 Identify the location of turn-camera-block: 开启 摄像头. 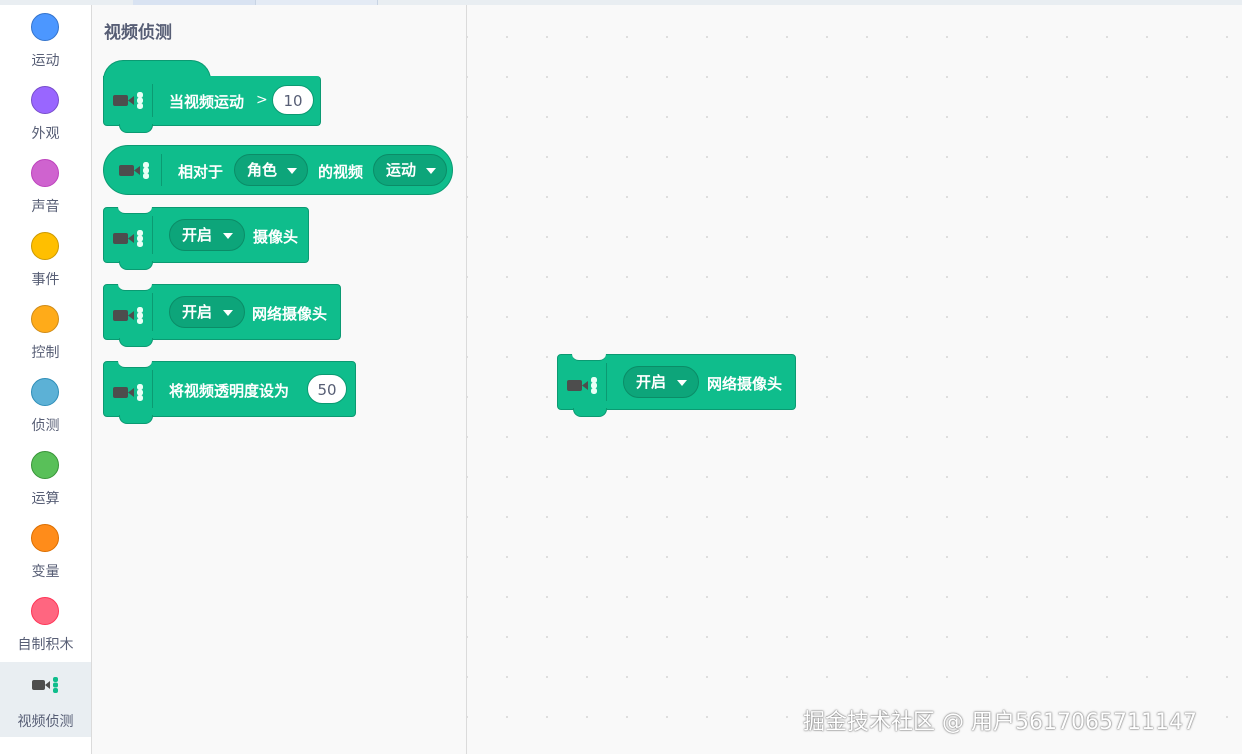
(206, 238).